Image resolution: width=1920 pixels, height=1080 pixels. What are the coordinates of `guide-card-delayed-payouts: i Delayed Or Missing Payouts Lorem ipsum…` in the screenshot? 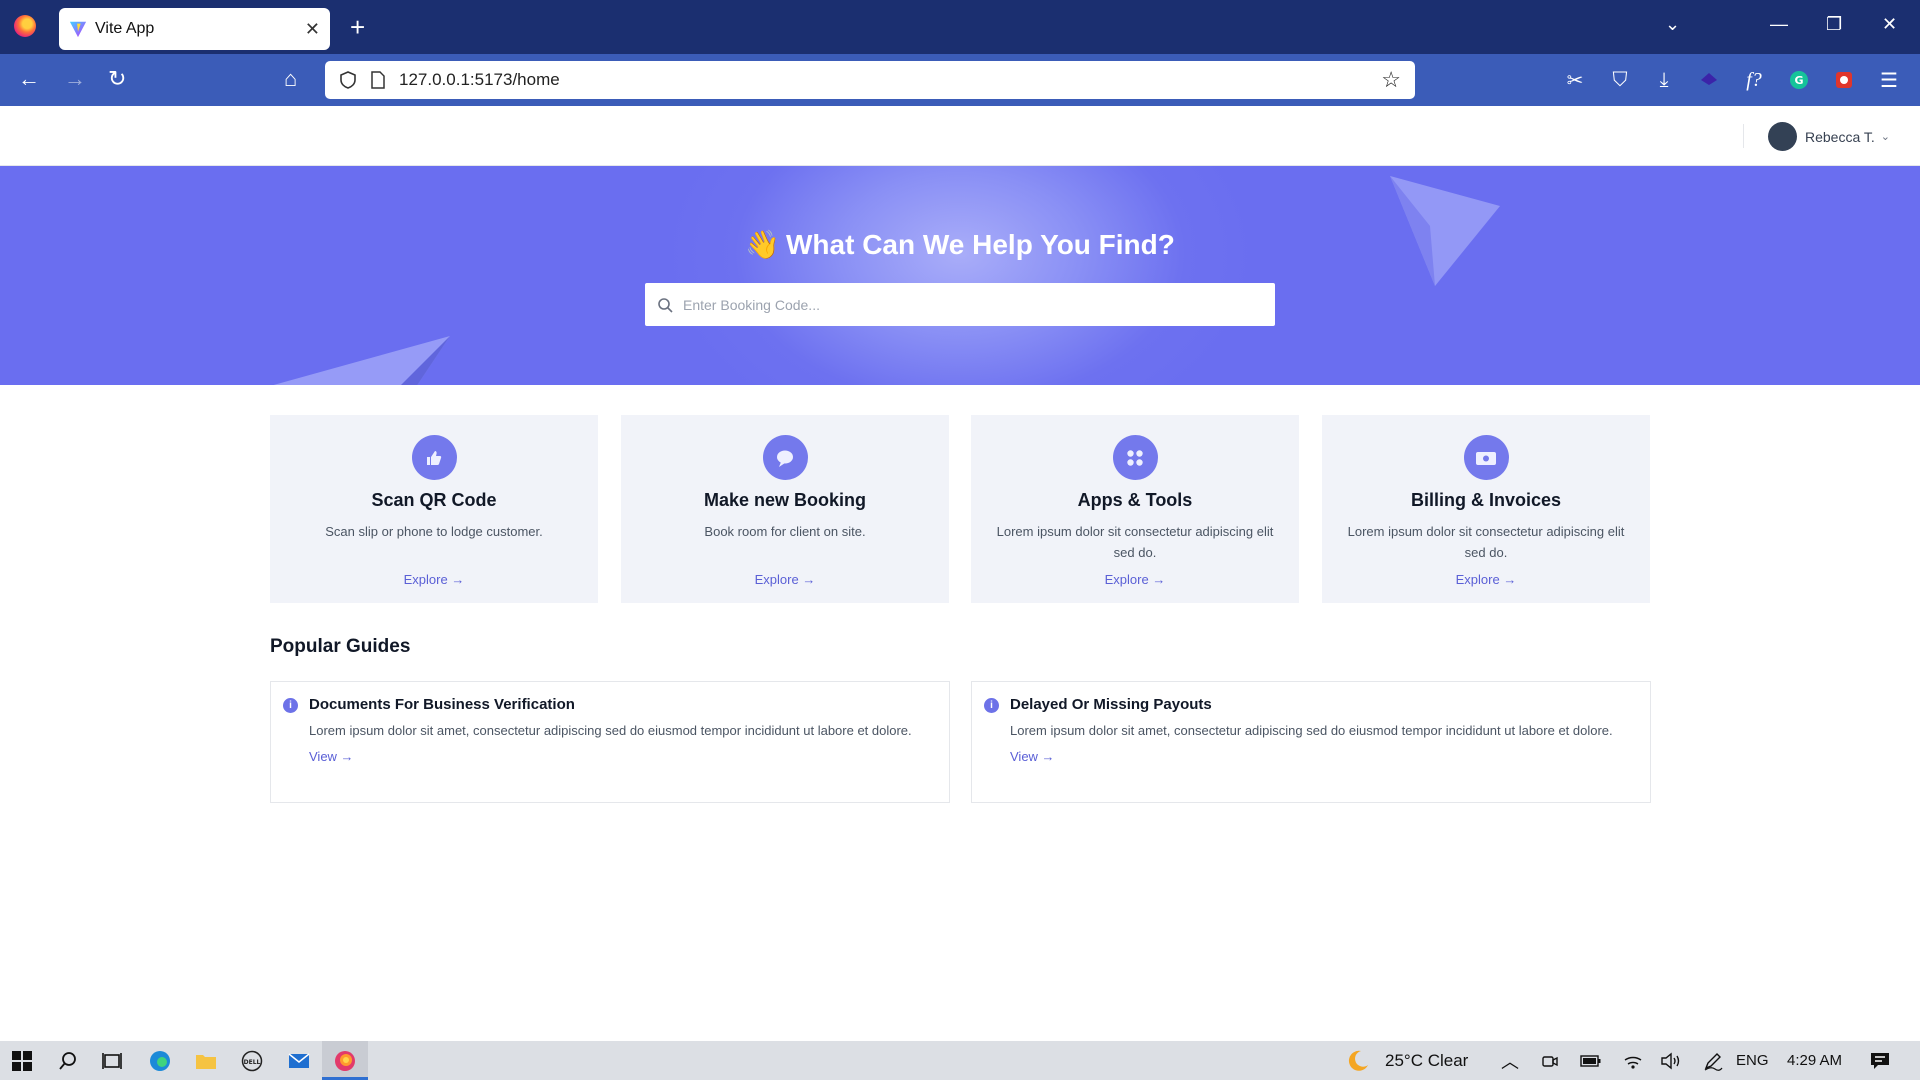 It's located at (1311, 742).